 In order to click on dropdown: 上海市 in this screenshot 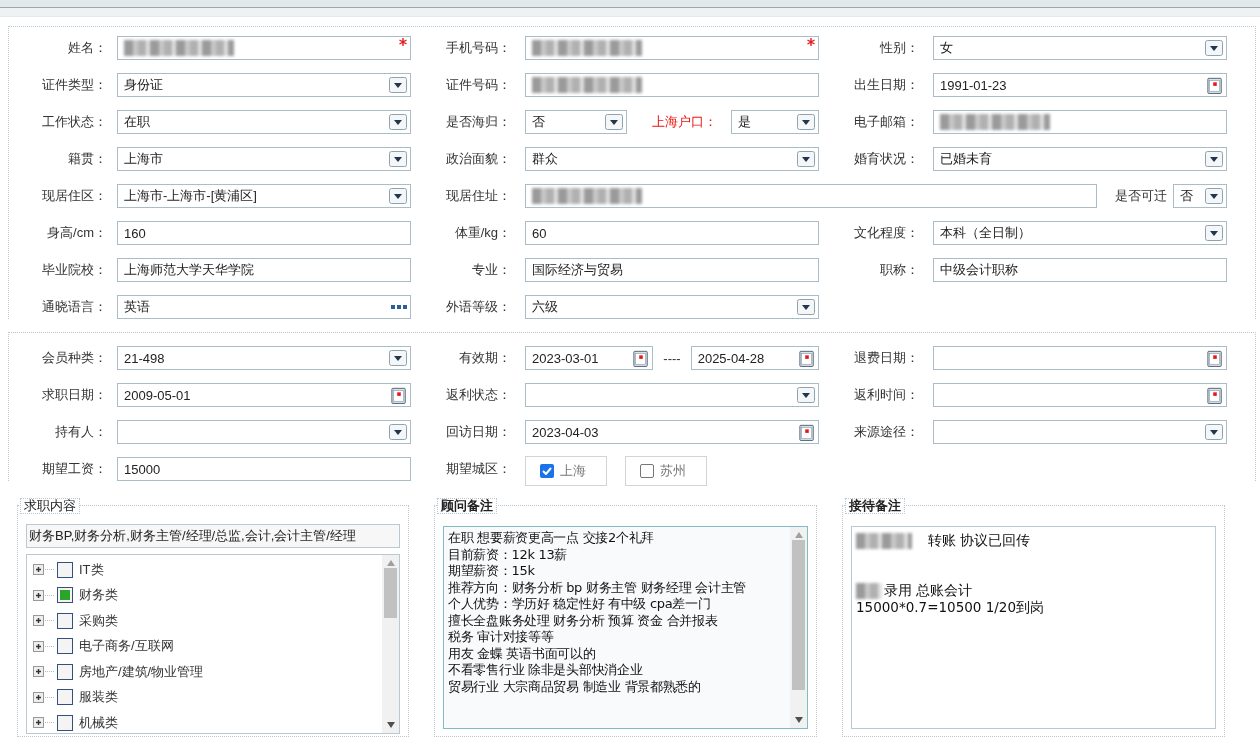, I will do `click(264, 159)`.